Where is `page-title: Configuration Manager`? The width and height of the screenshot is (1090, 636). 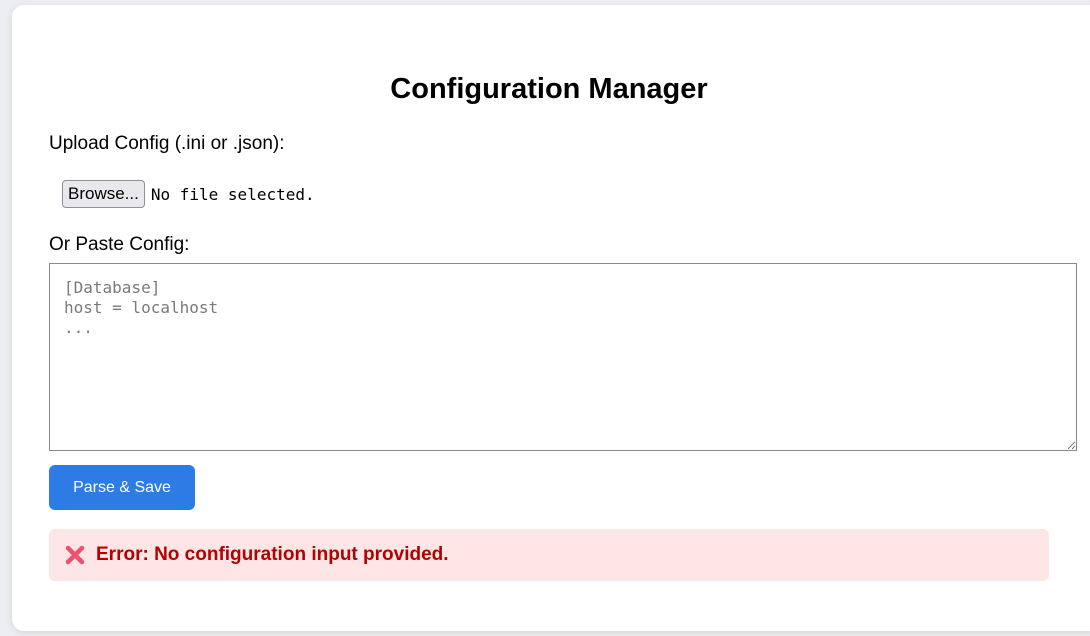 page-title: Configuration Manager is located at coordinates (549, 89).